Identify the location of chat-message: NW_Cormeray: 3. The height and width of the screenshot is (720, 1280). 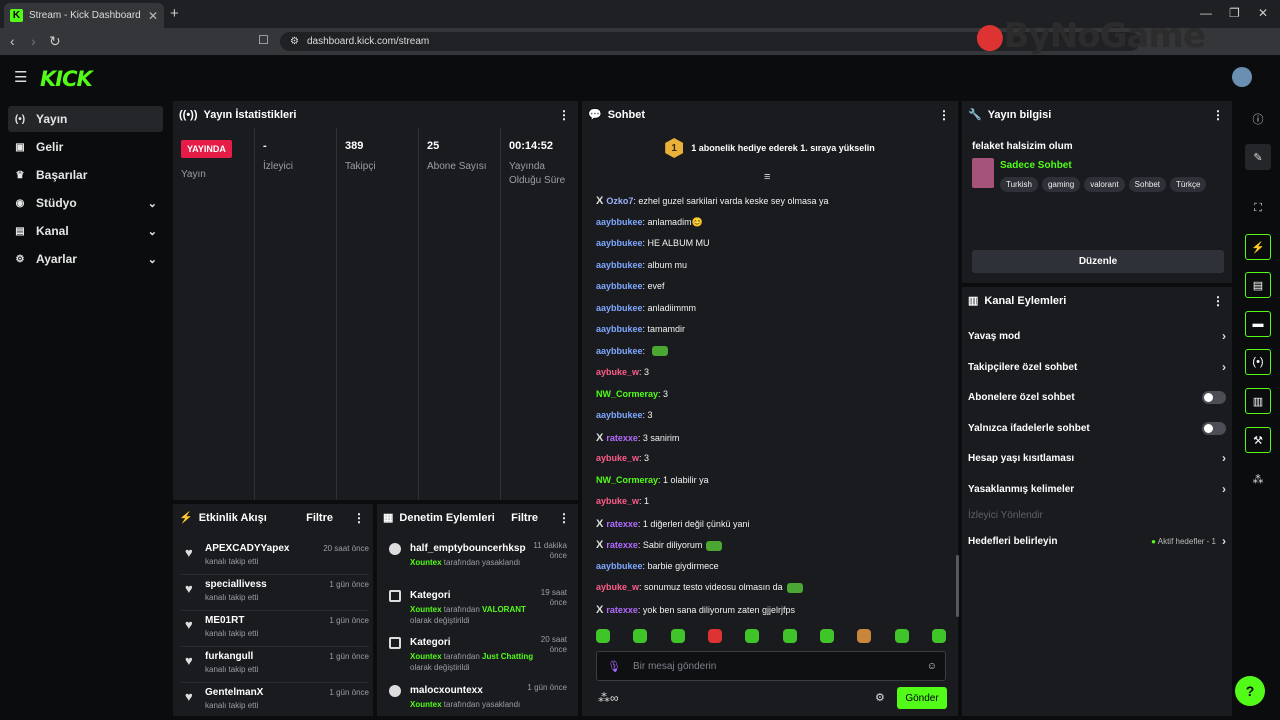
(632, 394).